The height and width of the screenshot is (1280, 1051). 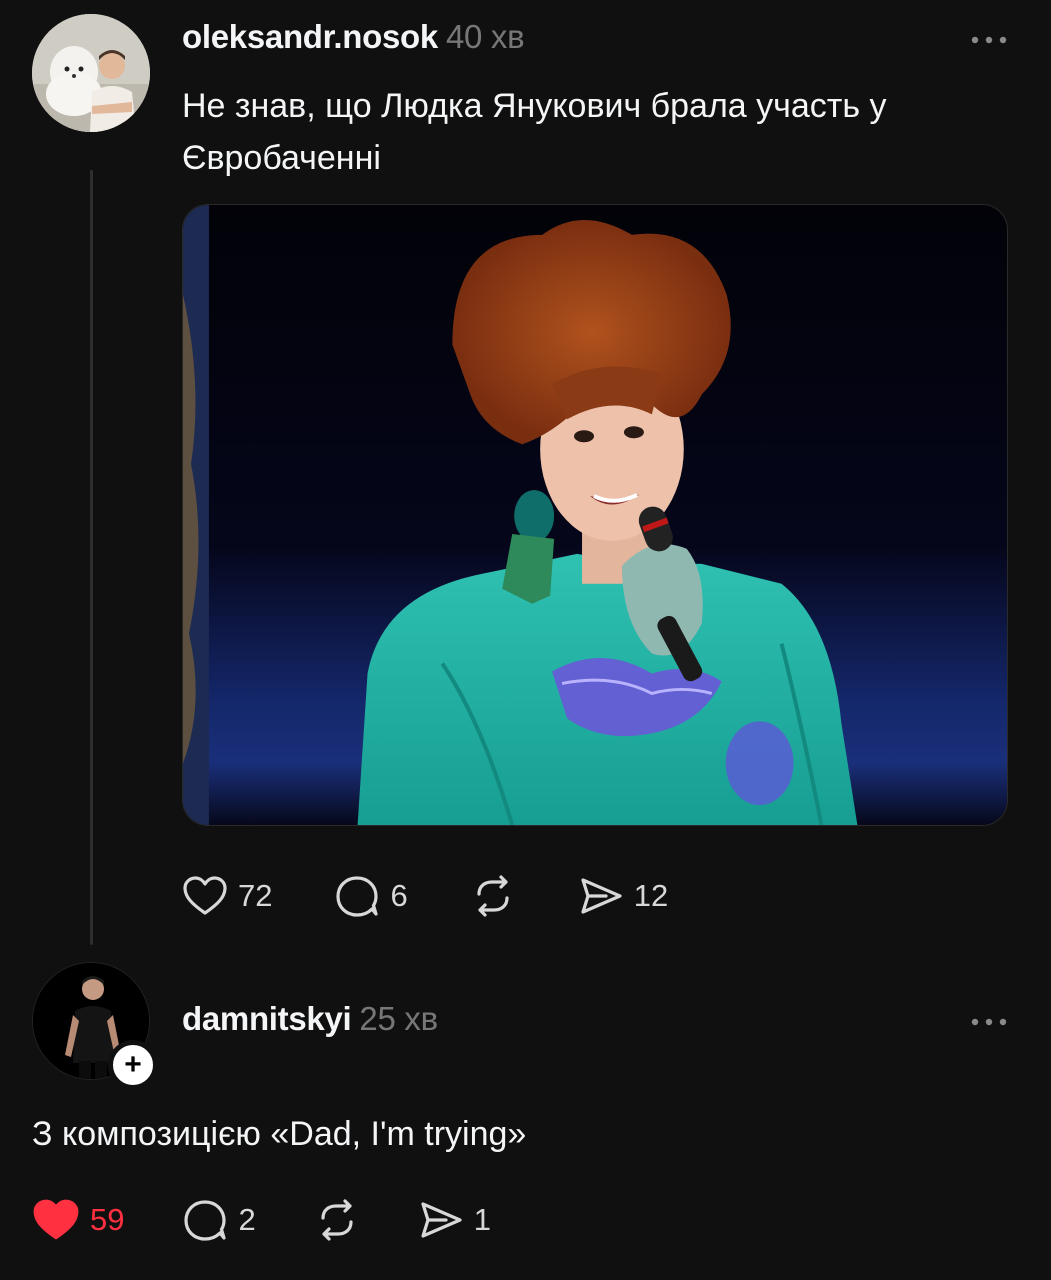 What do you see at coordinates (267, 1018) in the screenshot?
I see `username: damnitskyi` at bounding box center [267, 1018].